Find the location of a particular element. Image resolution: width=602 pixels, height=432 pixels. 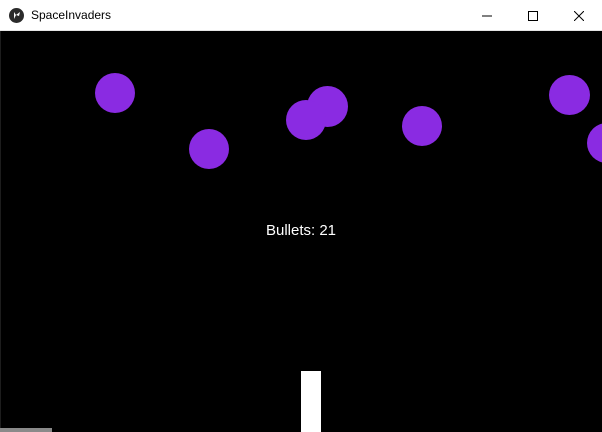

minimize-icon is located at coordinates (487, 16).